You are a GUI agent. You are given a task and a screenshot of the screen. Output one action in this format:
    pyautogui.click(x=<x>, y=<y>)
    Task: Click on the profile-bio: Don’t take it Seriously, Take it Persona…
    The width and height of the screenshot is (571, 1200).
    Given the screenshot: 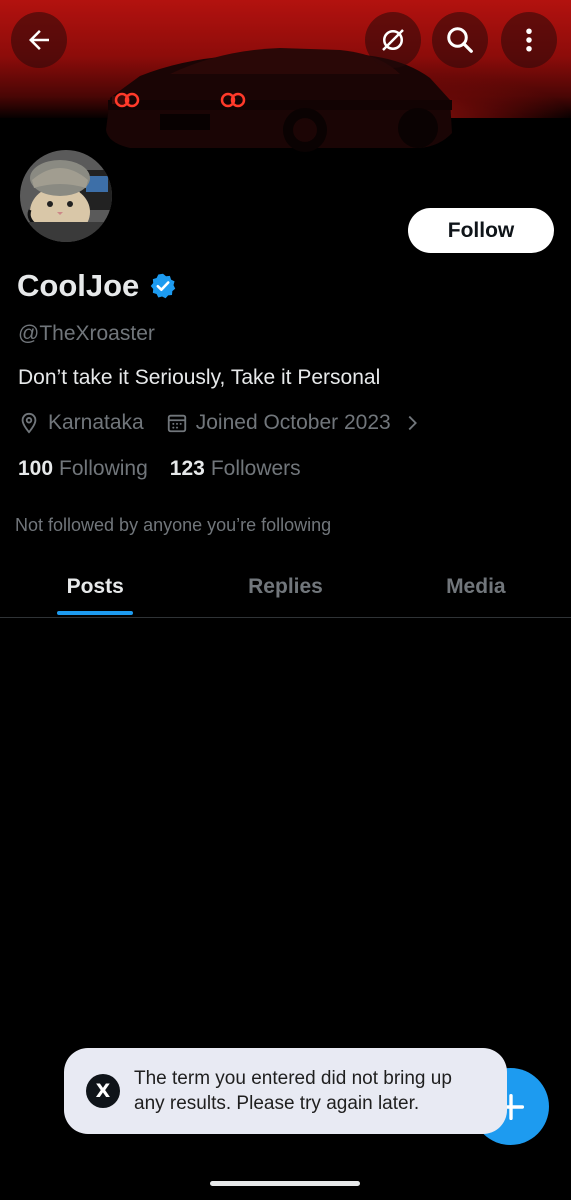 What is the action you would take?
    pyautogui.click(x=199, y=377)
    